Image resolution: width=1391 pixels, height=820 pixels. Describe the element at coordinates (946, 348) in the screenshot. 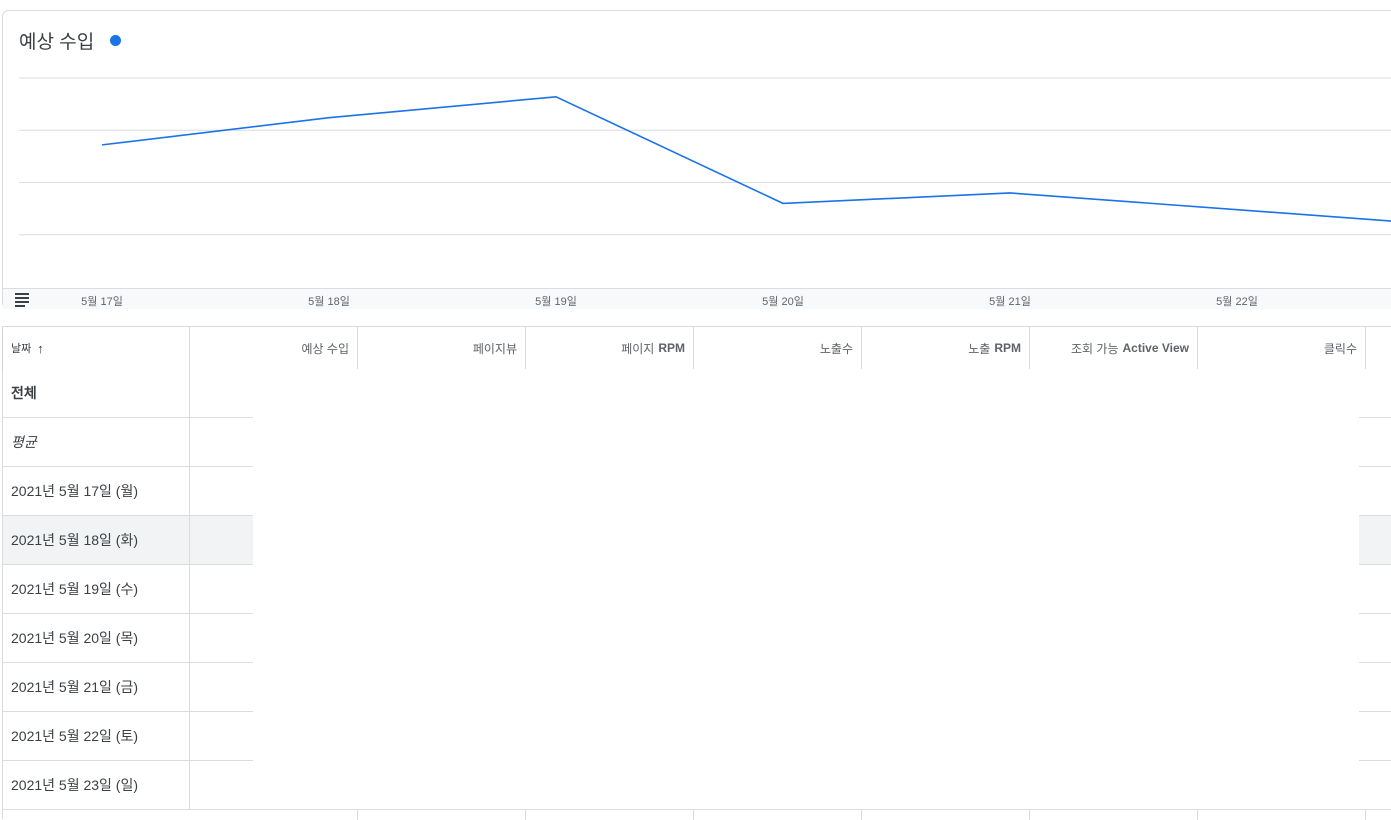

I see `column-header-5: 노출 RPM` at that location.